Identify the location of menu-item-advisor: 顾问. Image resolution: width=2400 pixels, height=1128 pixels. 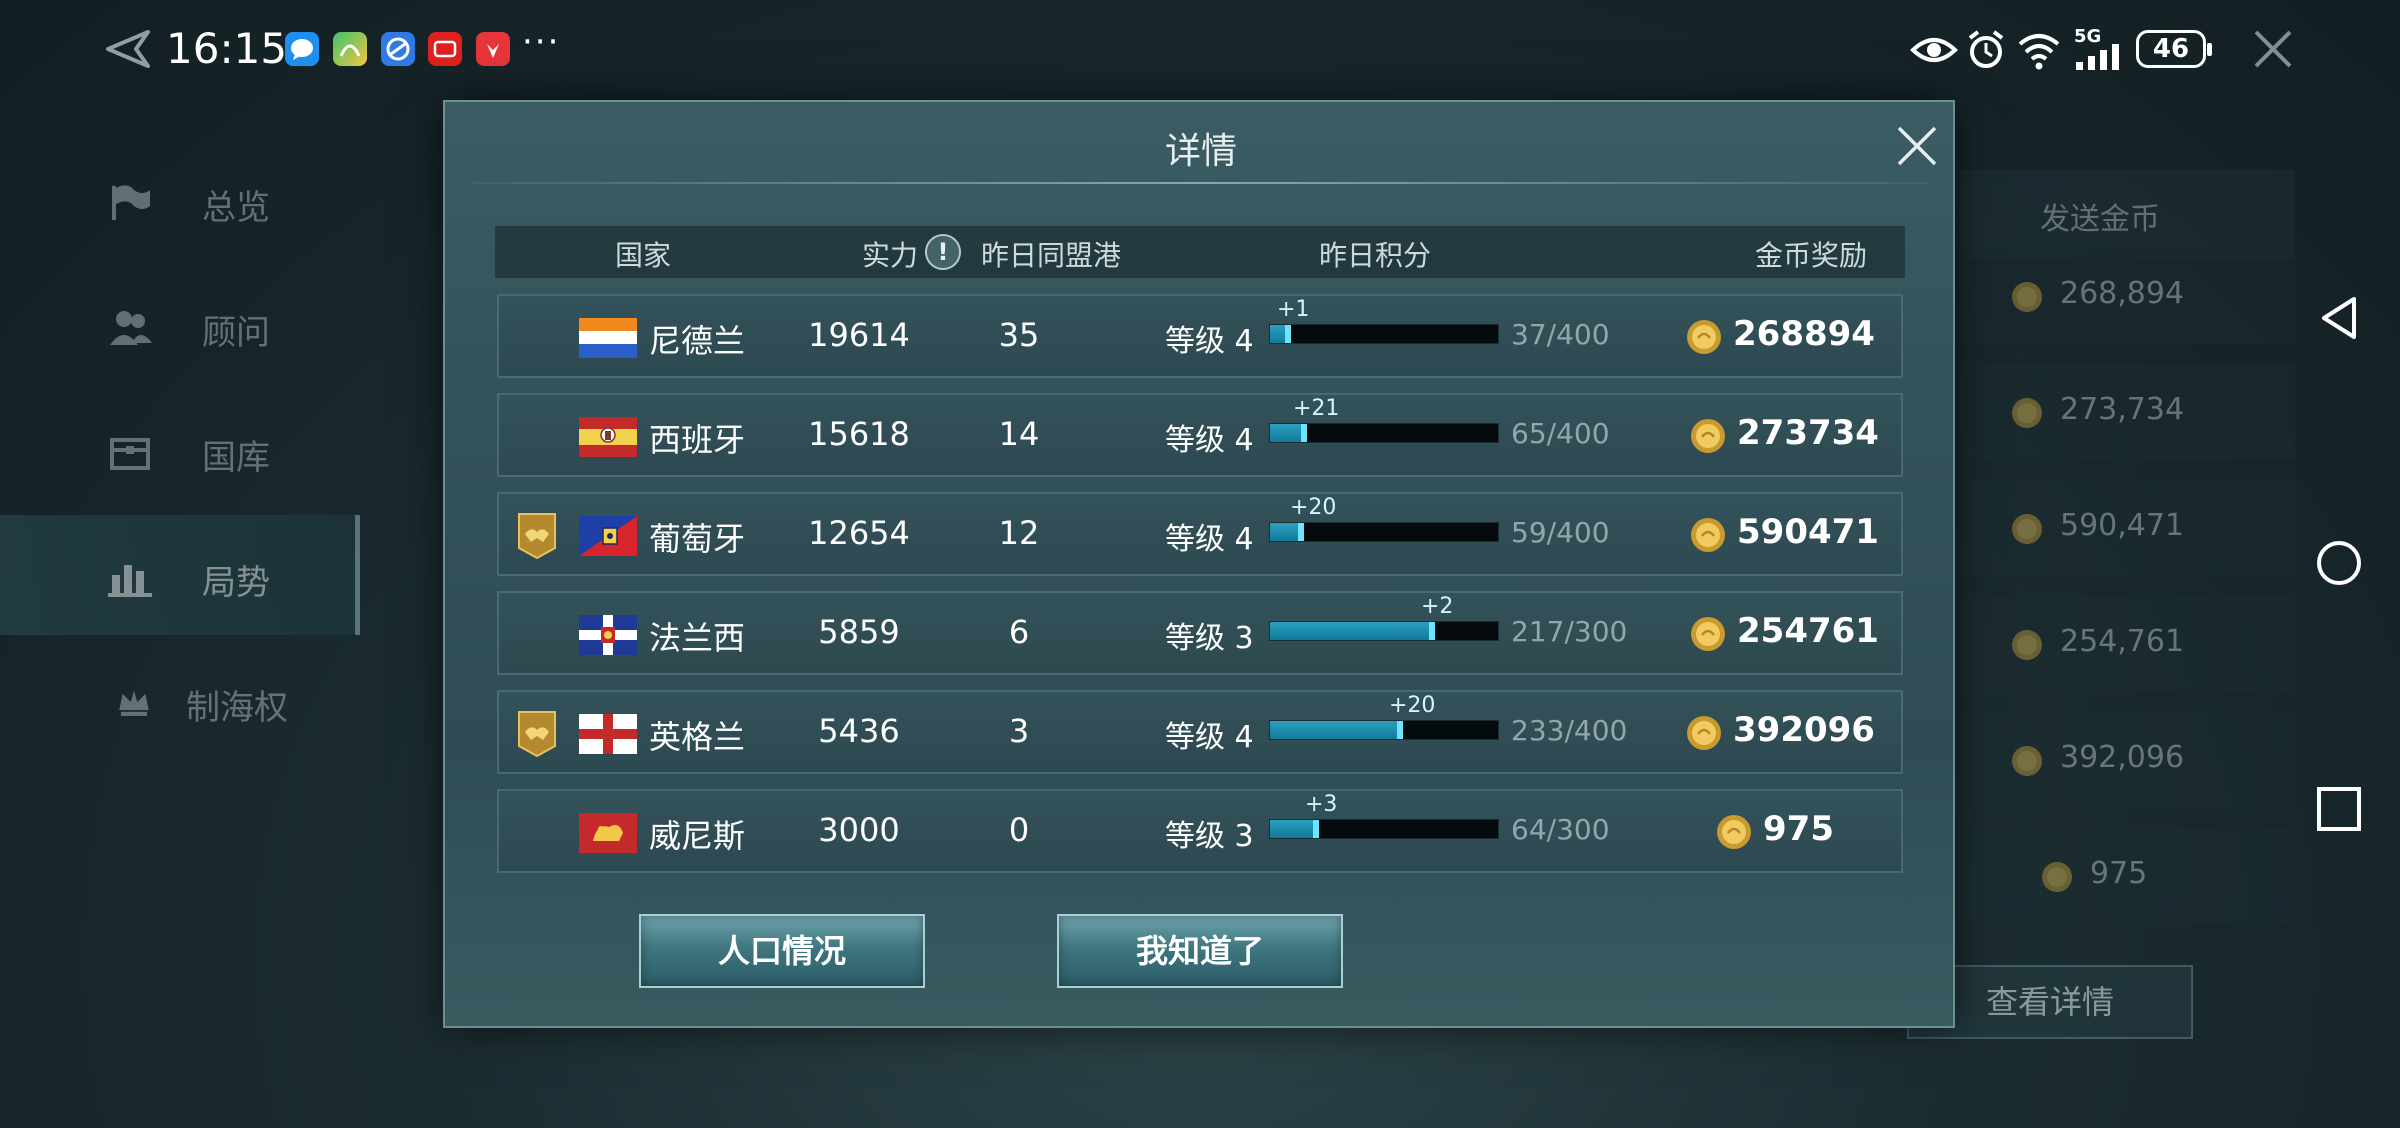
(180, 325).